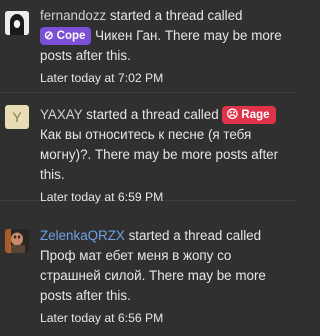 This screenshot has height=336, width=320. I want to click on avatar-letter: Y, so click(17, 117).